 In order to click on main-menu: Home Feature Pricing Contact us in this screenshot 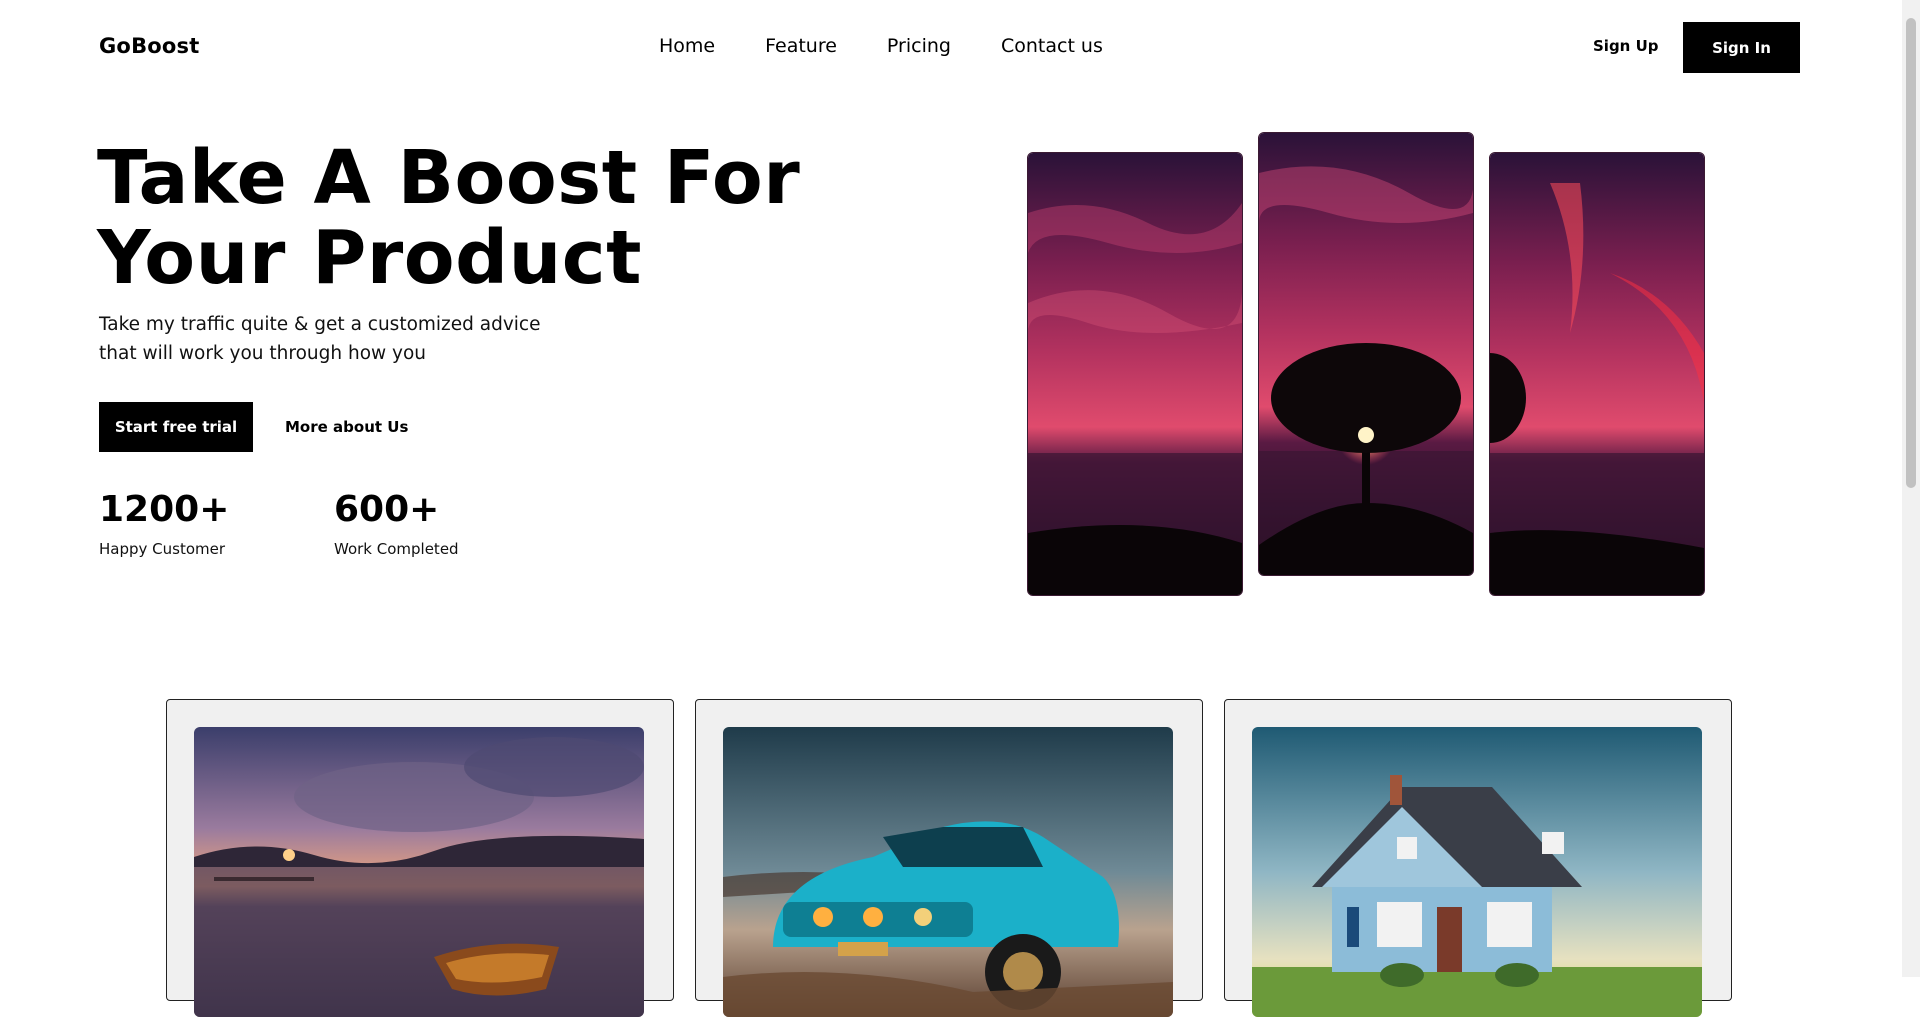, I will do `click(881, 46)`.